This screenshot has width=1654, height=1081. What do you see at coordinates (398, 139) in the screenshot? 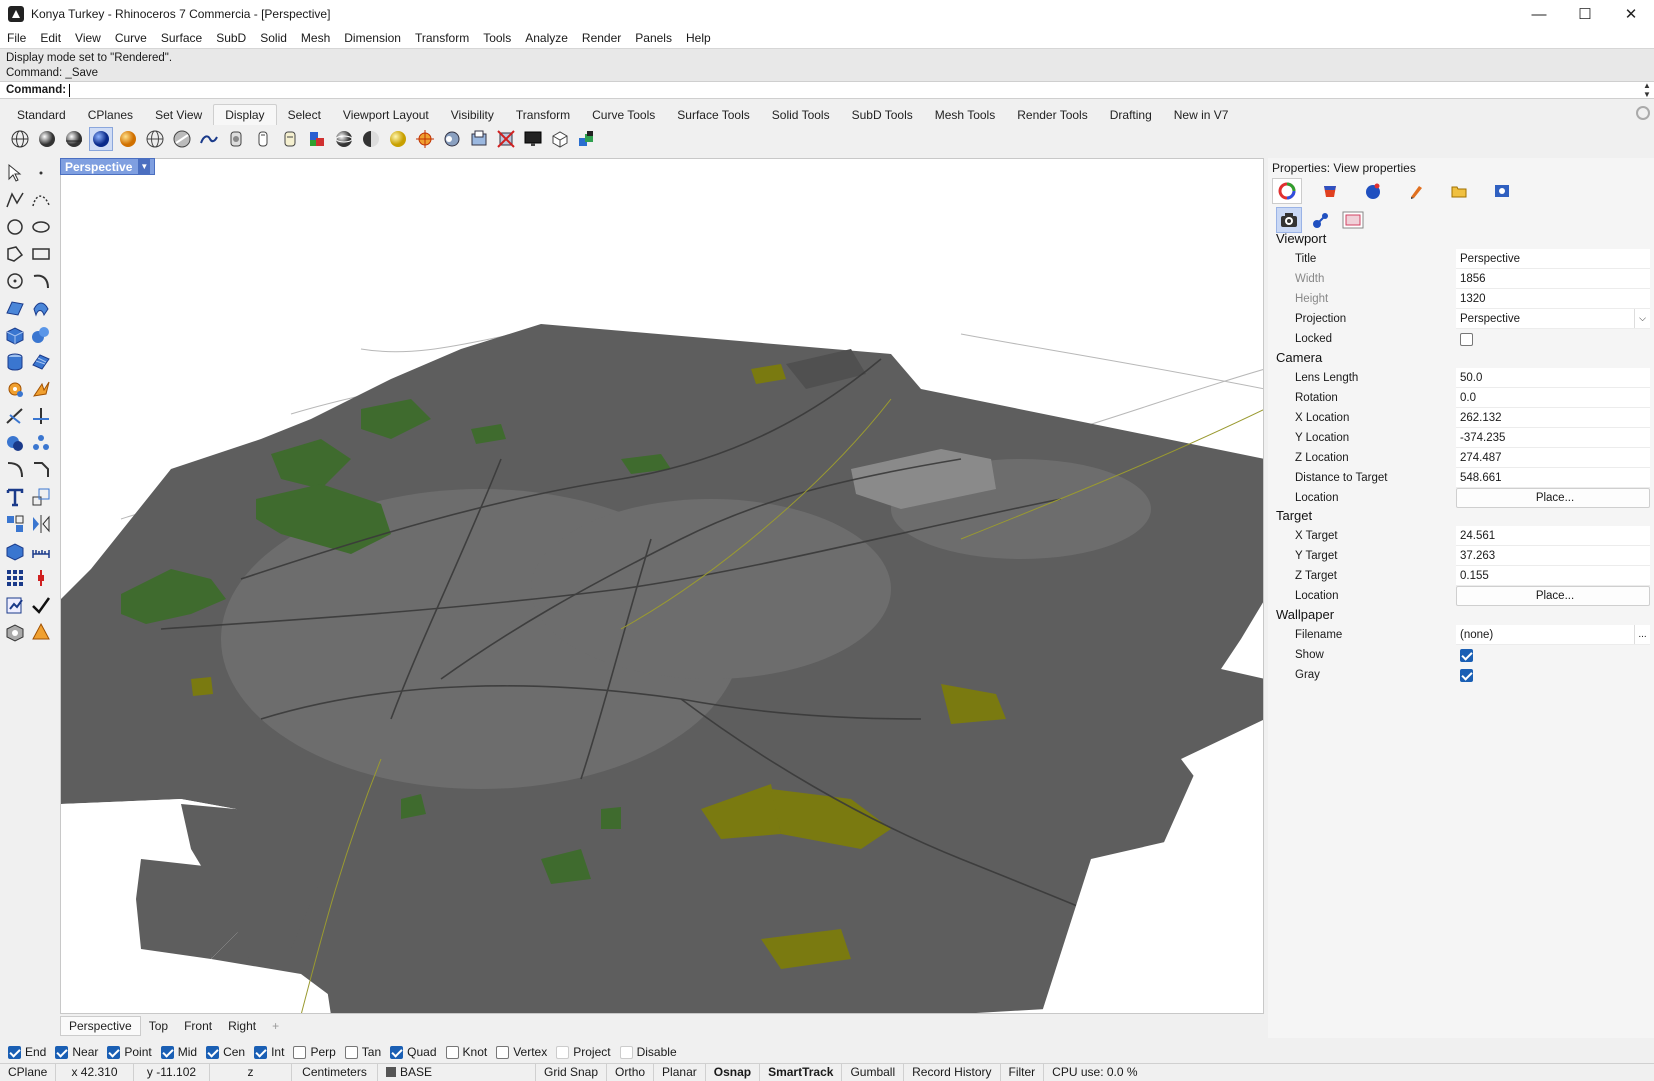
I see `shaded-globe-icon` at bounding box center [398, 139].